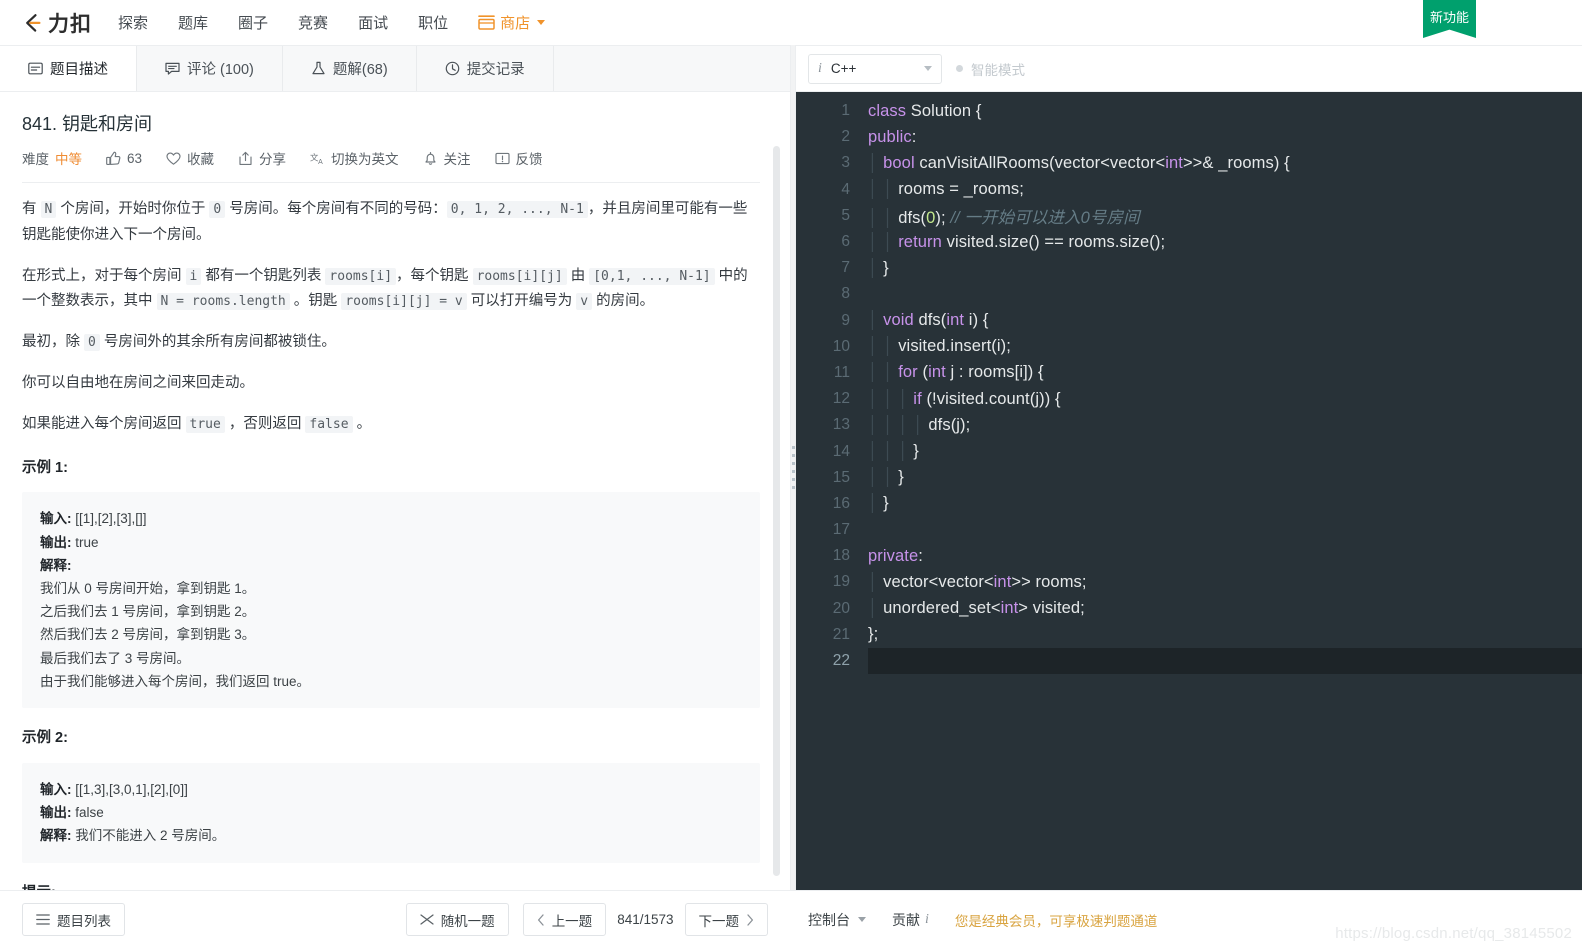 This screenshot has height=948, width=1582. I want to click on code-text: class Solution {, so click(925, 110).